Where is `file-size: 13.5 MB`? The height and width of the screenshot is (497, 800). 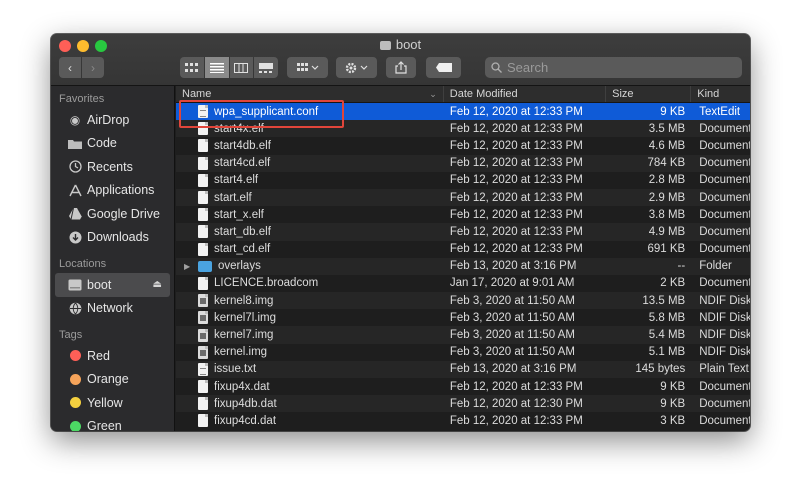
file-size: 13.5 MB is located at coordinates (664, 300).